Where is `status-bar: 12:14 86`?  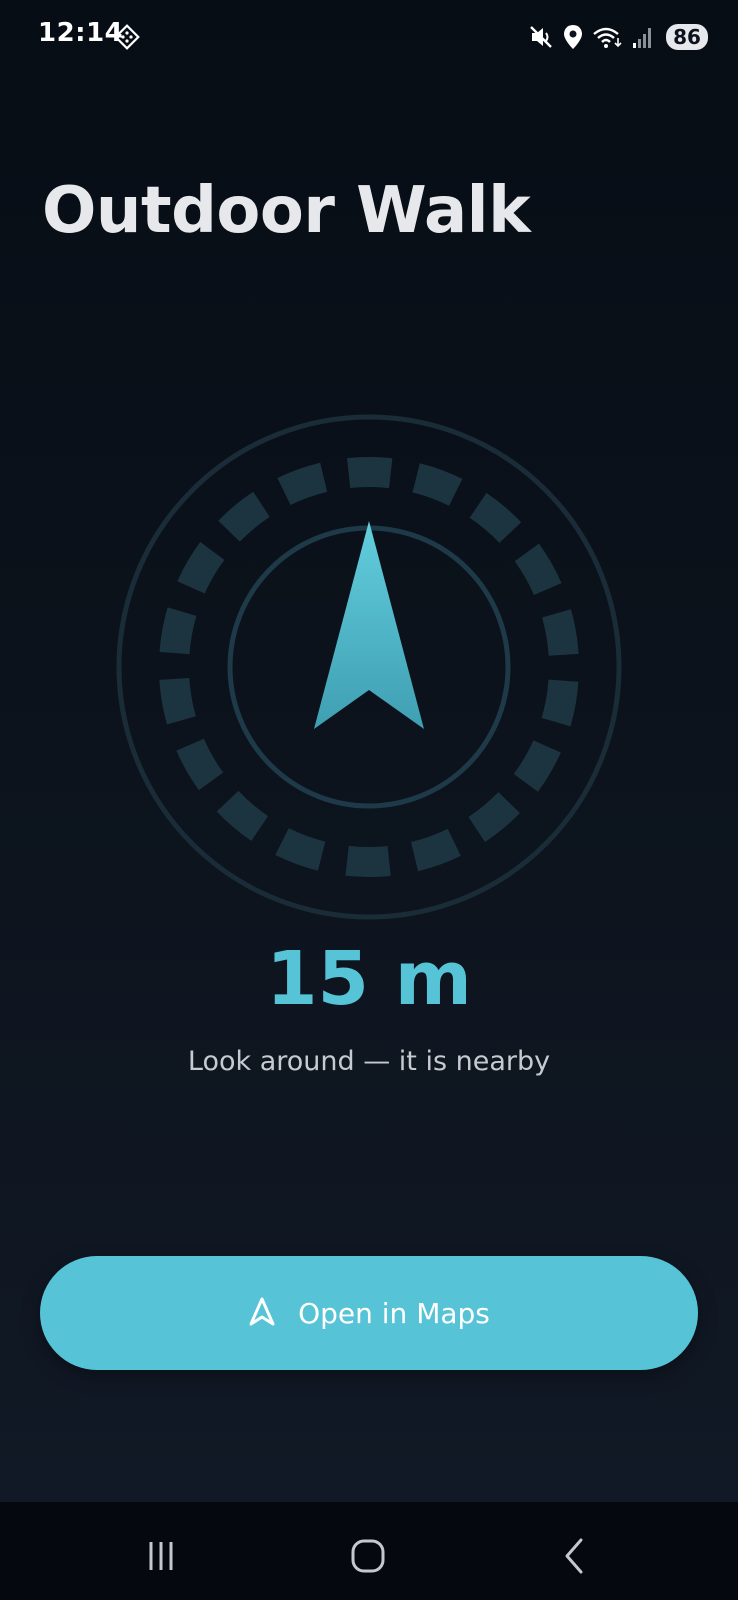
status-bar: 12:14 86 is located at coordinates (369, 37).